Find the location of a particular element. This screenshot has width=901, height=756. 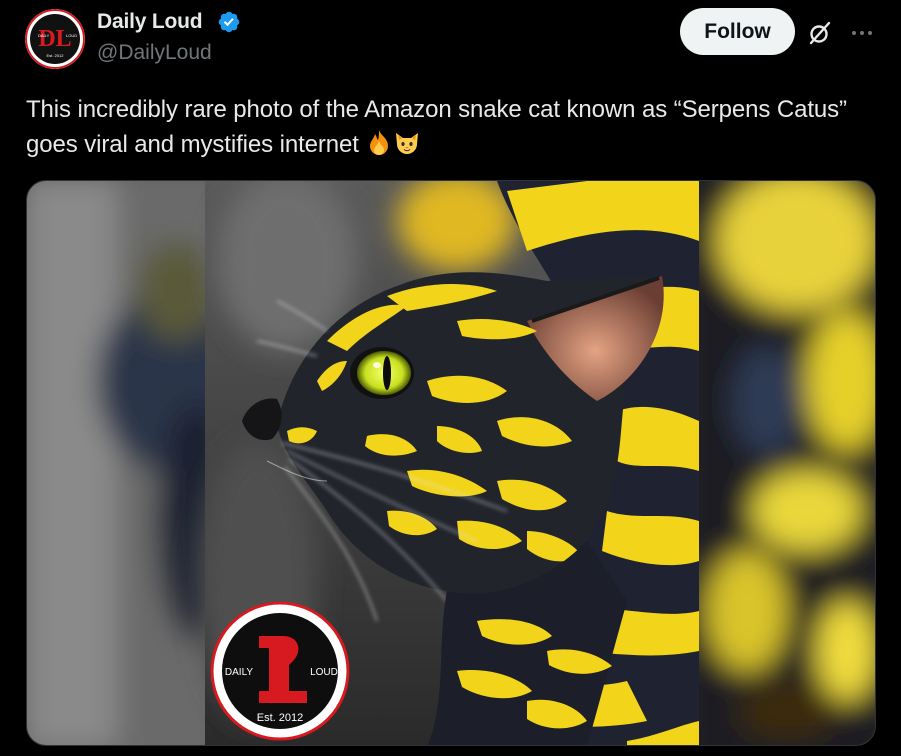

author-avatar: DL DAILY LOUD Est. 2012 is located at coordinates (55, 39).